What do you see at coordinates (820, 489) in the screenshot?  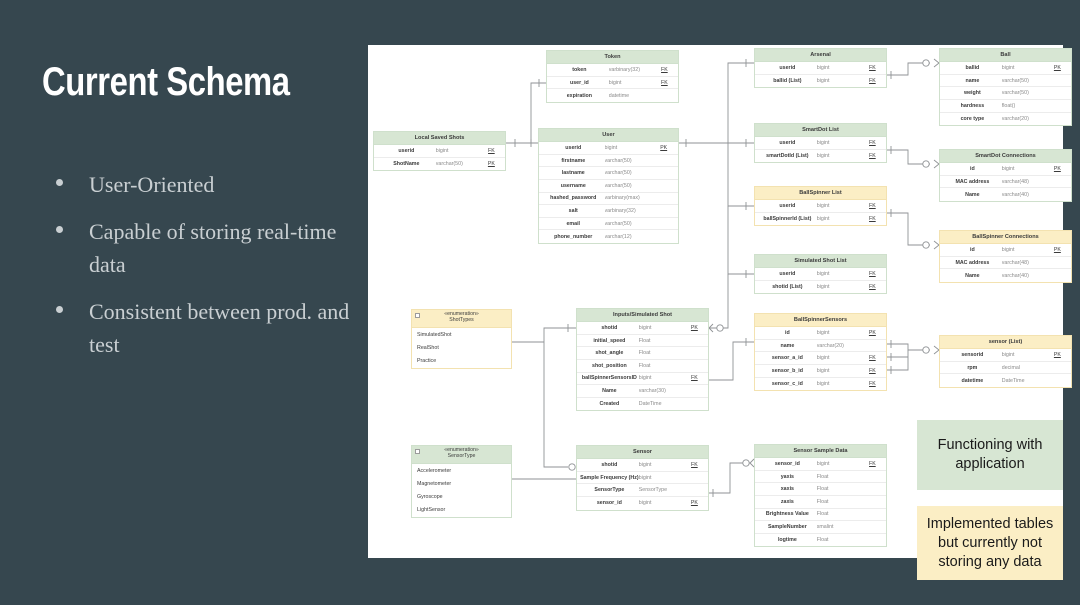 I see `er-column-row: xaxis Float` at bounding box center [820, 489].